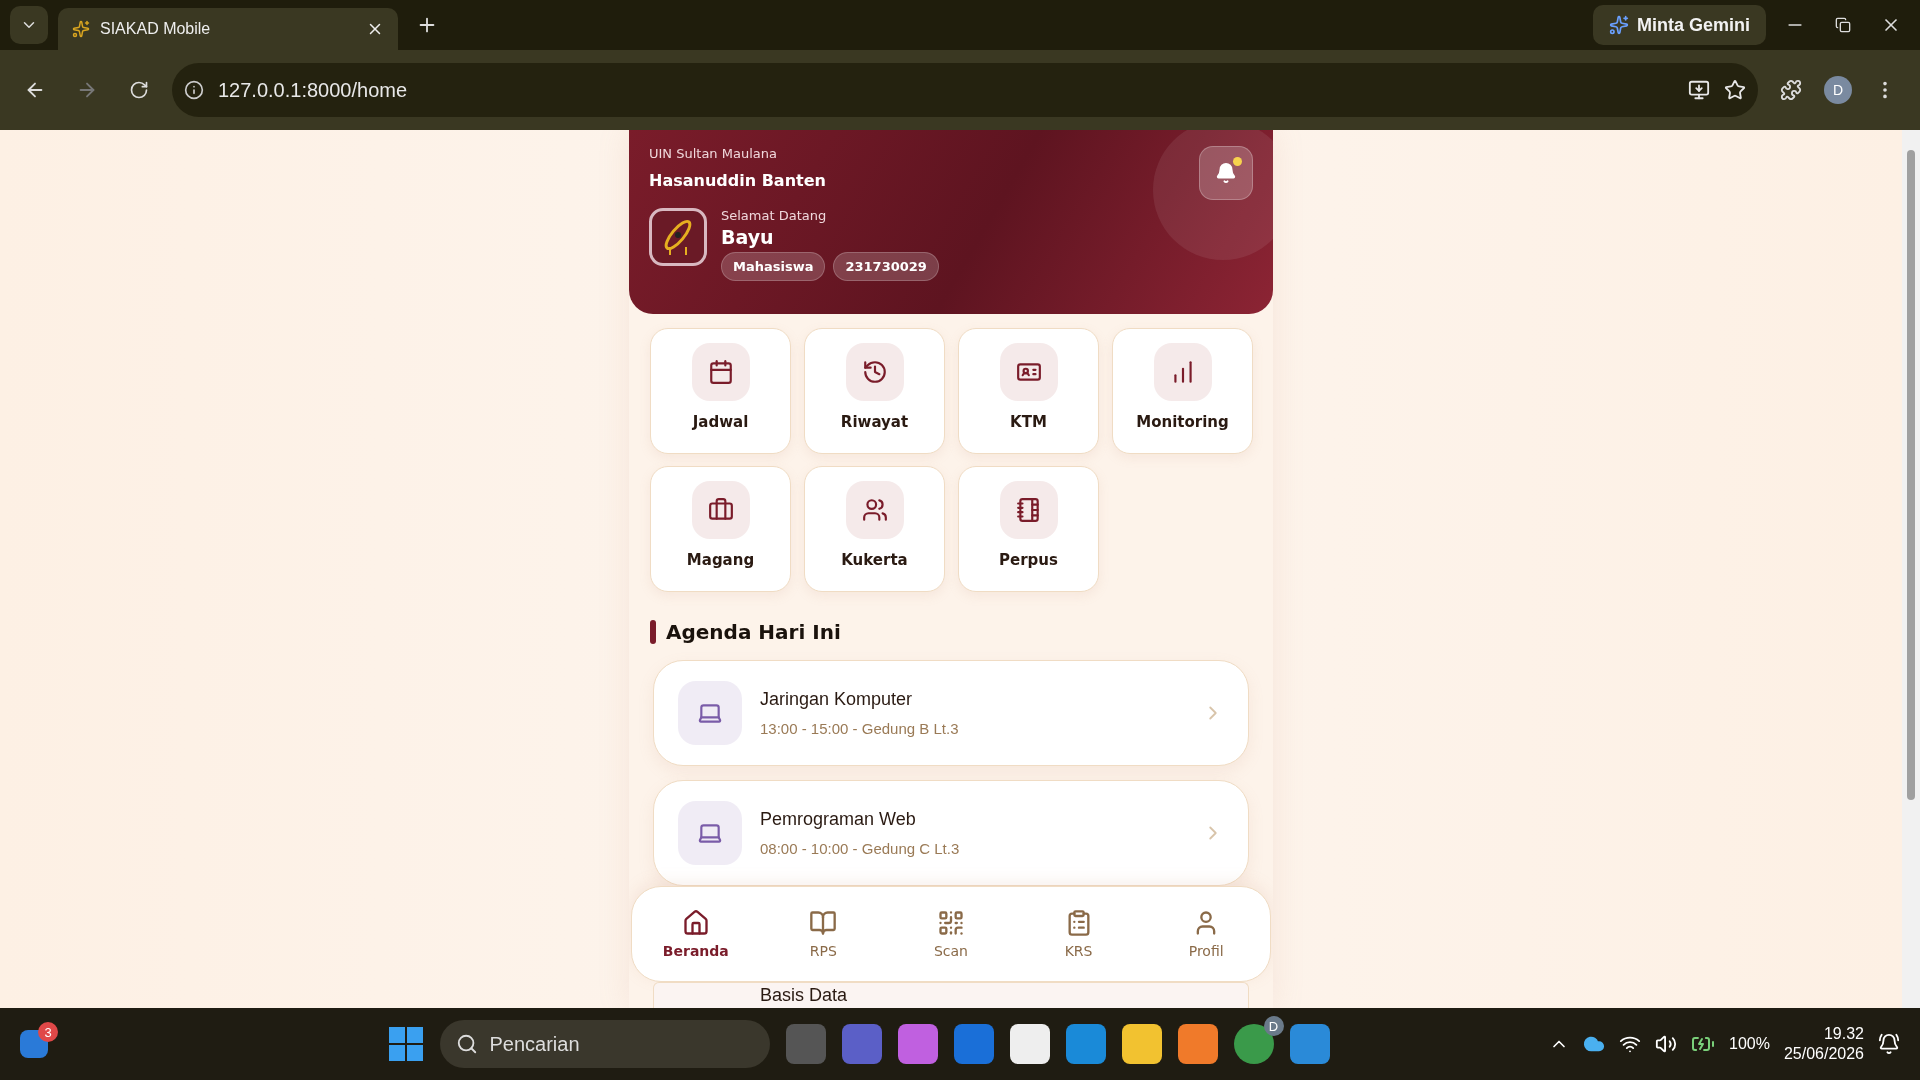  What do you see at coordinates (81, 29) in the screenshot?
I see `favicon-icon` at bounding box center [81, 29].